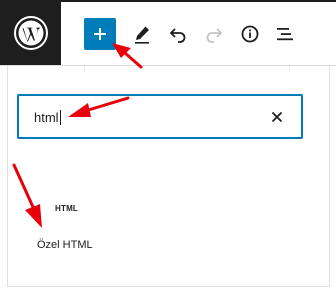 The width and height of the screenshot is (336, 301). Describe the element at coordinates (65, 245) in the screenshot. I see `block-result-title: Özel HTML` at that location.